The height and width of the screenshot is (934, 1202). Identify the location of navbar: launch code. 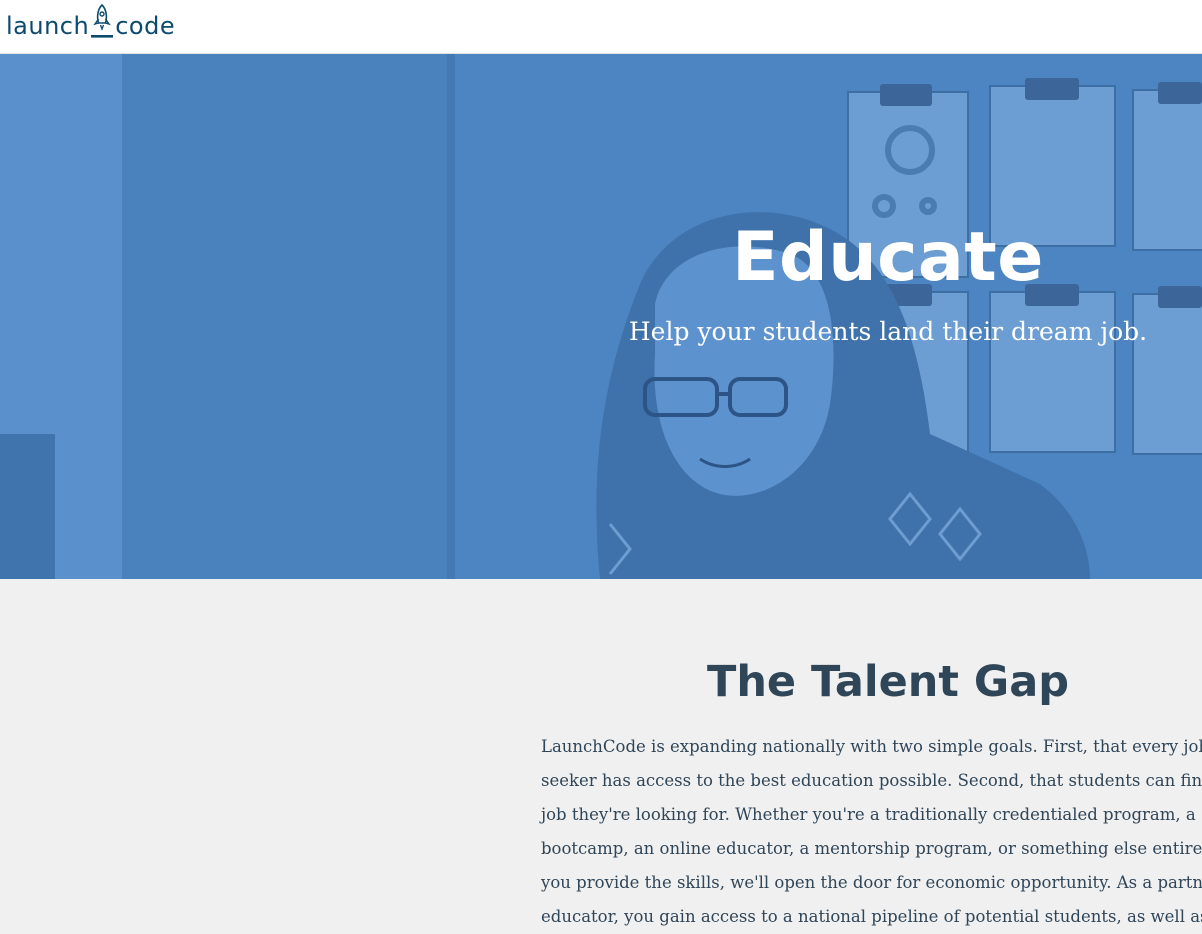
(601, 27).